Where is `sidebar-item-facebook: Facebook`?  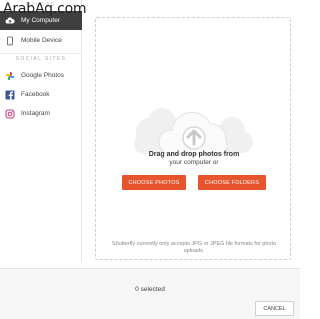 sidebar-item-facebook: Facebook is located at coordinates (41, 94).